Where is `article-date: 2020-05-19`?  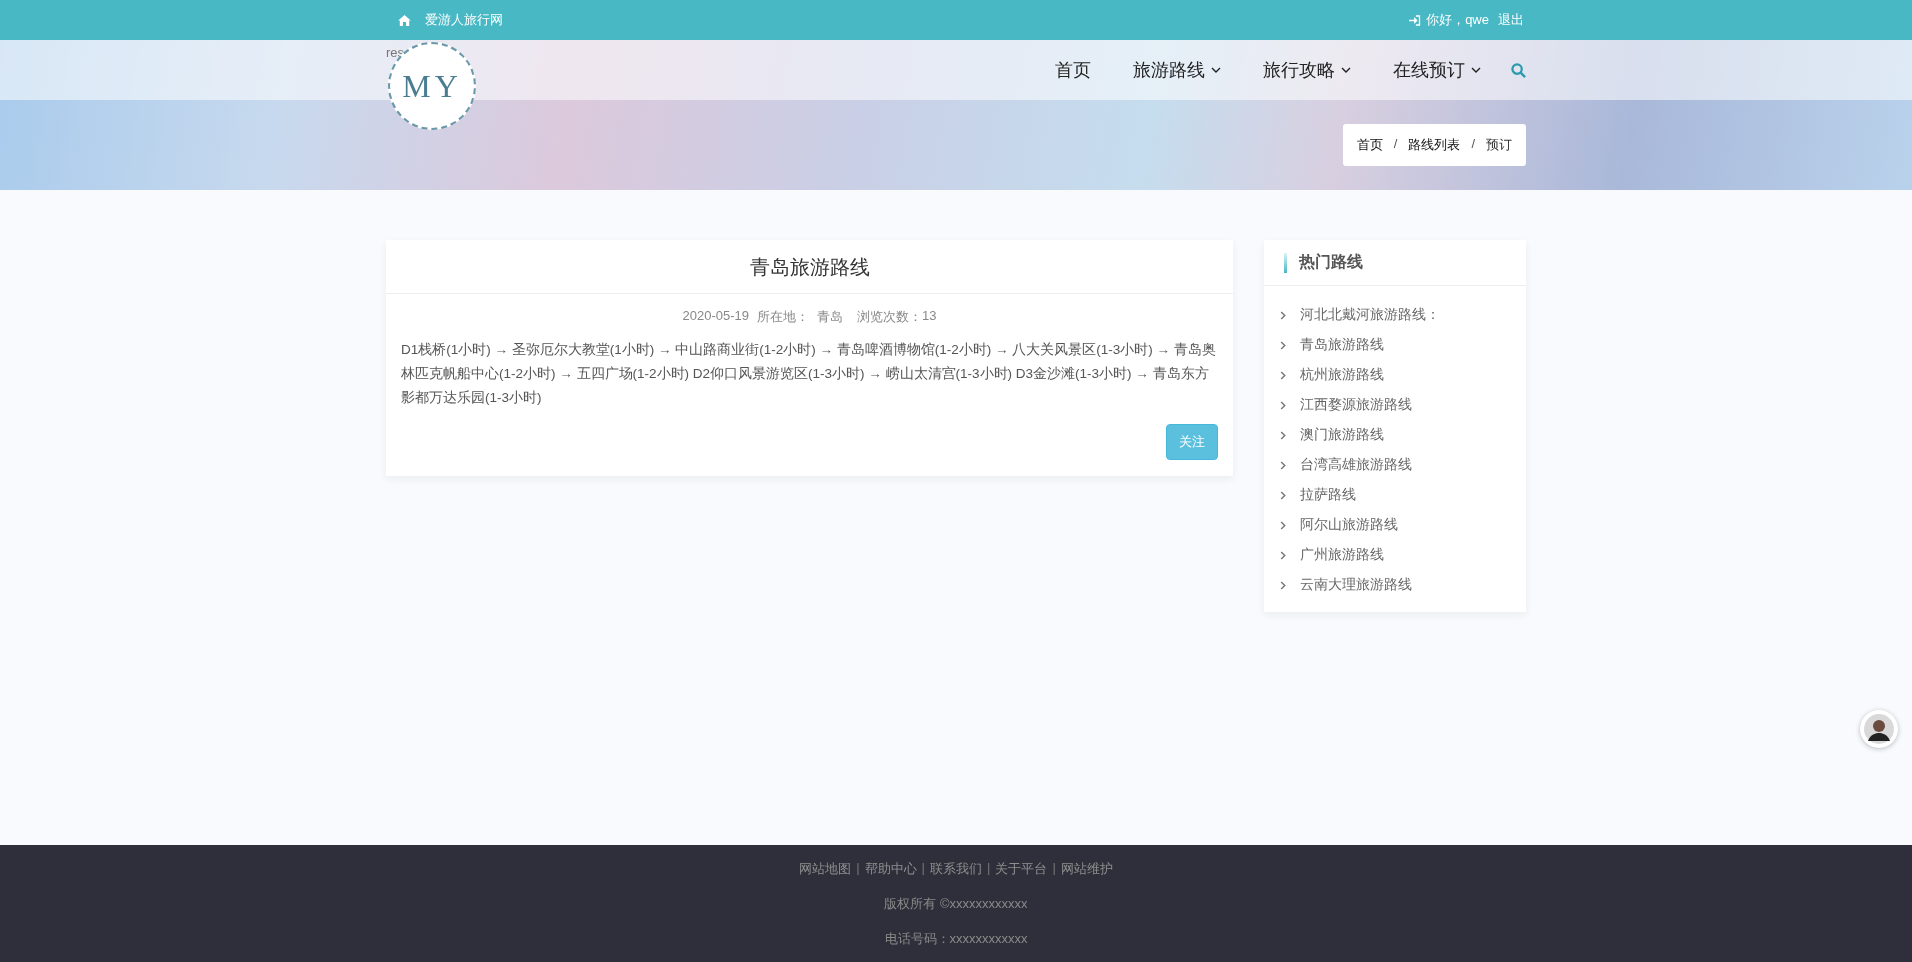 article-date: 2020-05-19 is located at coordinates (715, 316).